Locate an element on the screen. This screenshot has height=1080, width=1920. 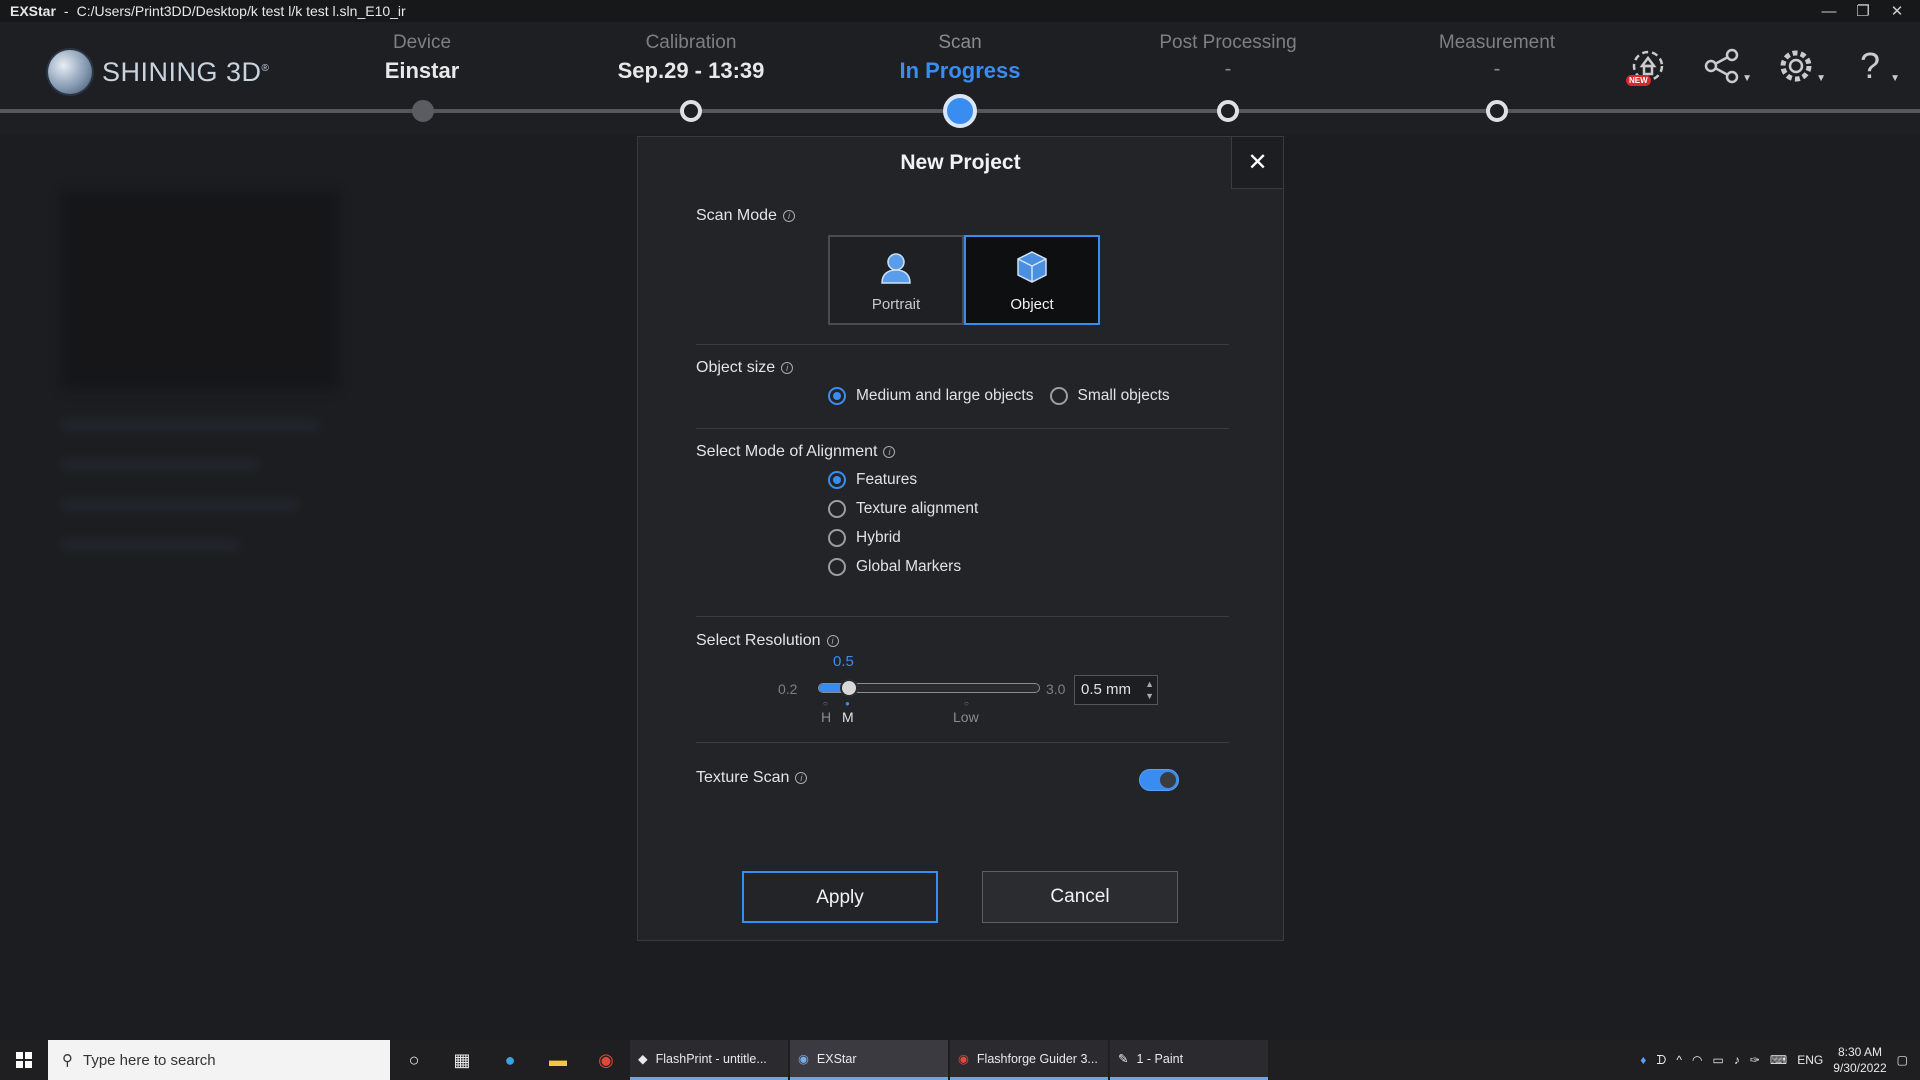
cancel-button: Cancel is located at coordinates (1080, 897).